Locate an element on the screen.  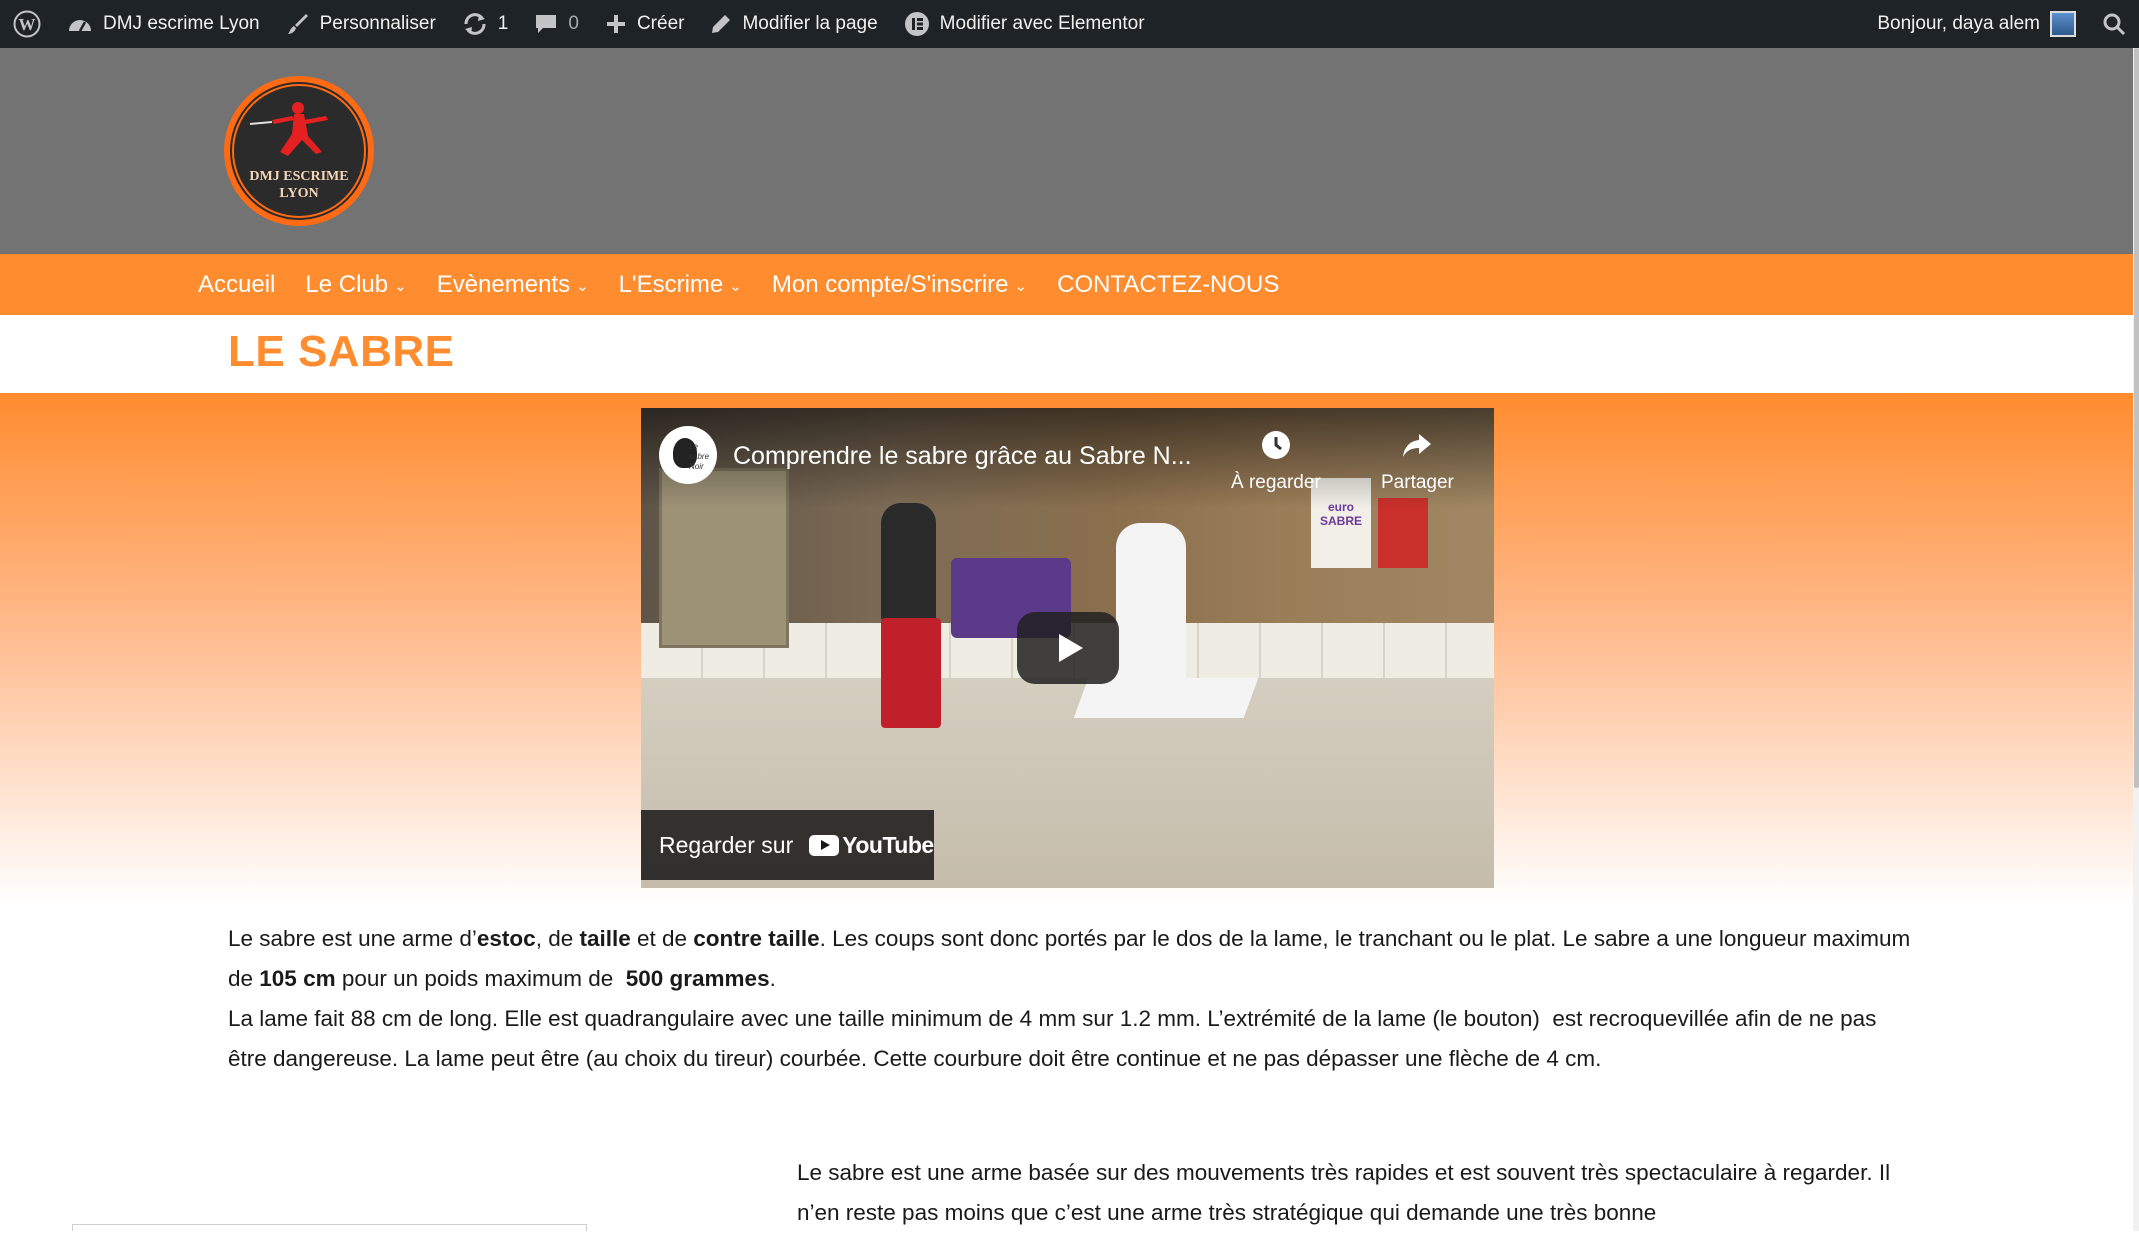
site-name-menu: DMJ escrime Lyon is located at coordinates (163, 24).